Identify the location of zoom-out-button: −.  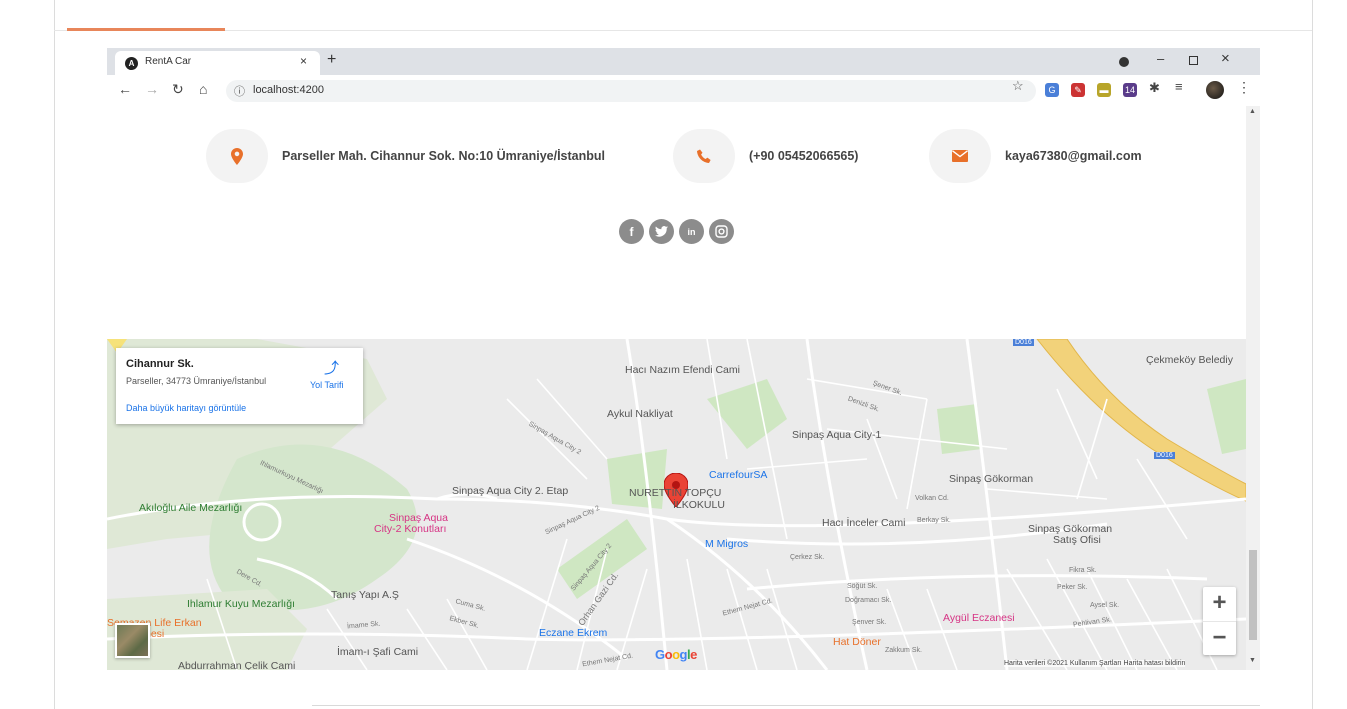
(1219, 638).